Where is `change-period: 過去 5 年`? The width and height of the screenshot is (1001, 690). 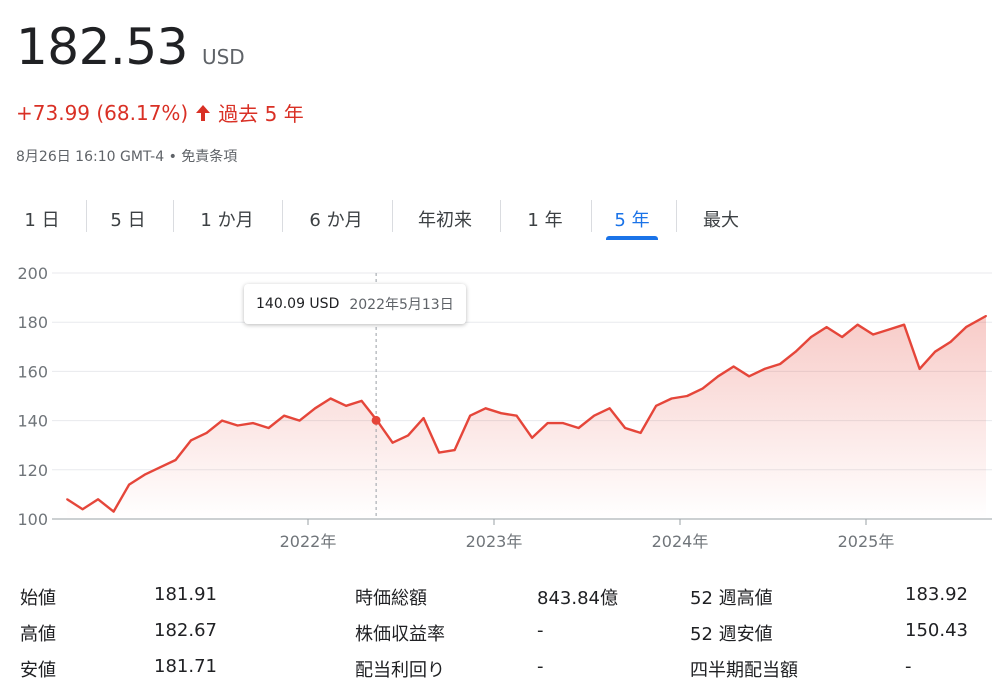 change-period: 過去 5 年 is located at coordinates (261, 114).